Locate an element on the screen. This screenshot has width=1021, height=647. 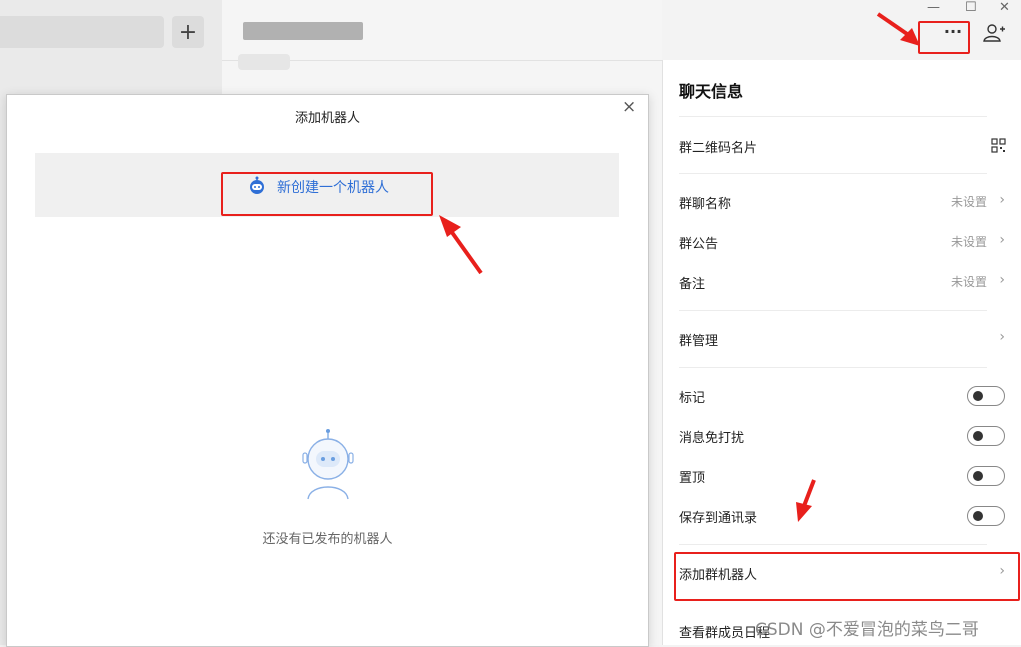
group-notice-label: 群公告 is located at coordinates (698, 242).